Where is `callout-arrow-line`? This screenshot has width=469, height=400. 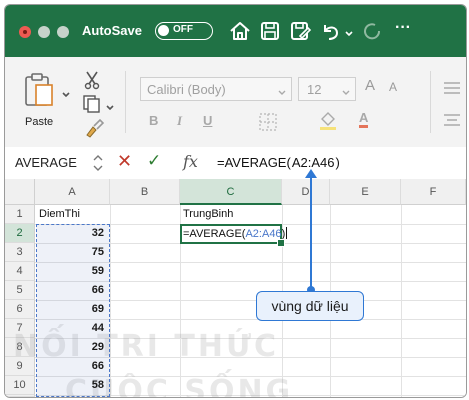 callout-arrow-line is located at coordinates (311, 231).